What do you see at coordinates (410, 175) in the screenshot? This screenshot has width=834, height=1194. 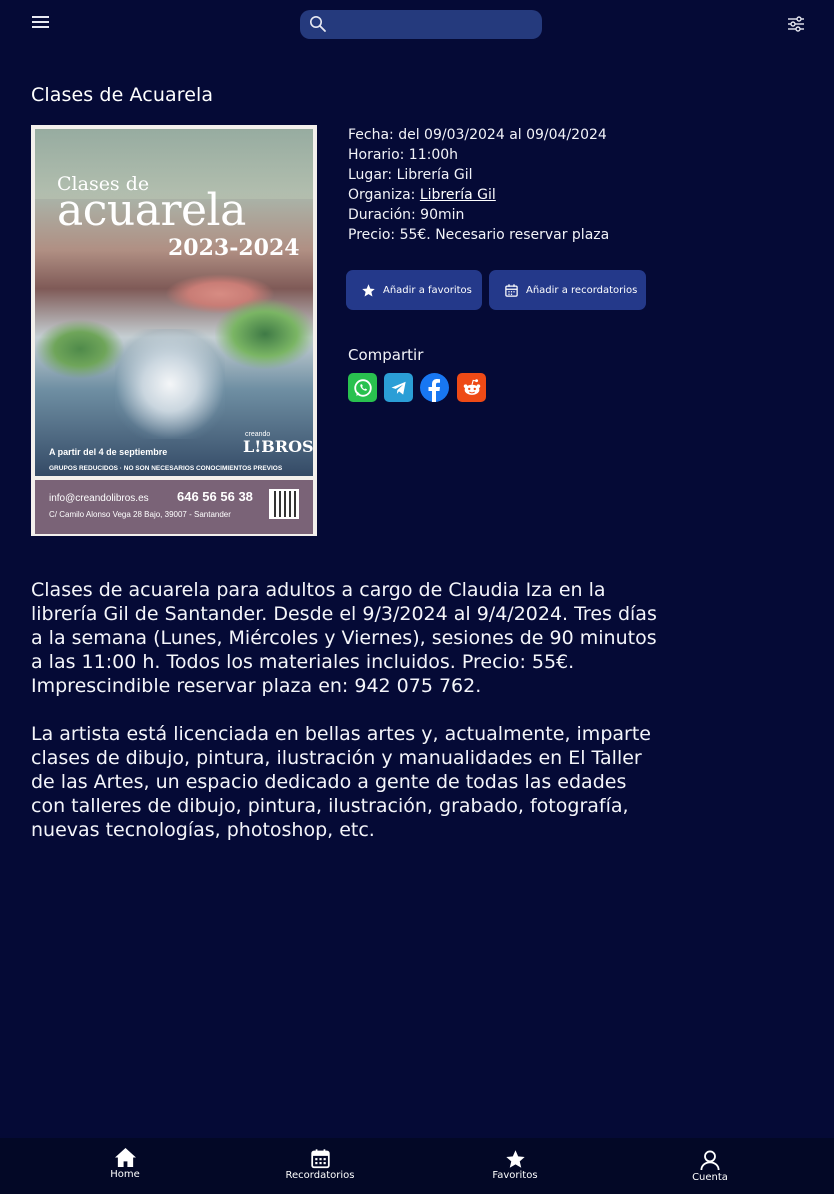 I see `detail-lugar: Lugar: Librería Gil` at bounding box center [410, 175].